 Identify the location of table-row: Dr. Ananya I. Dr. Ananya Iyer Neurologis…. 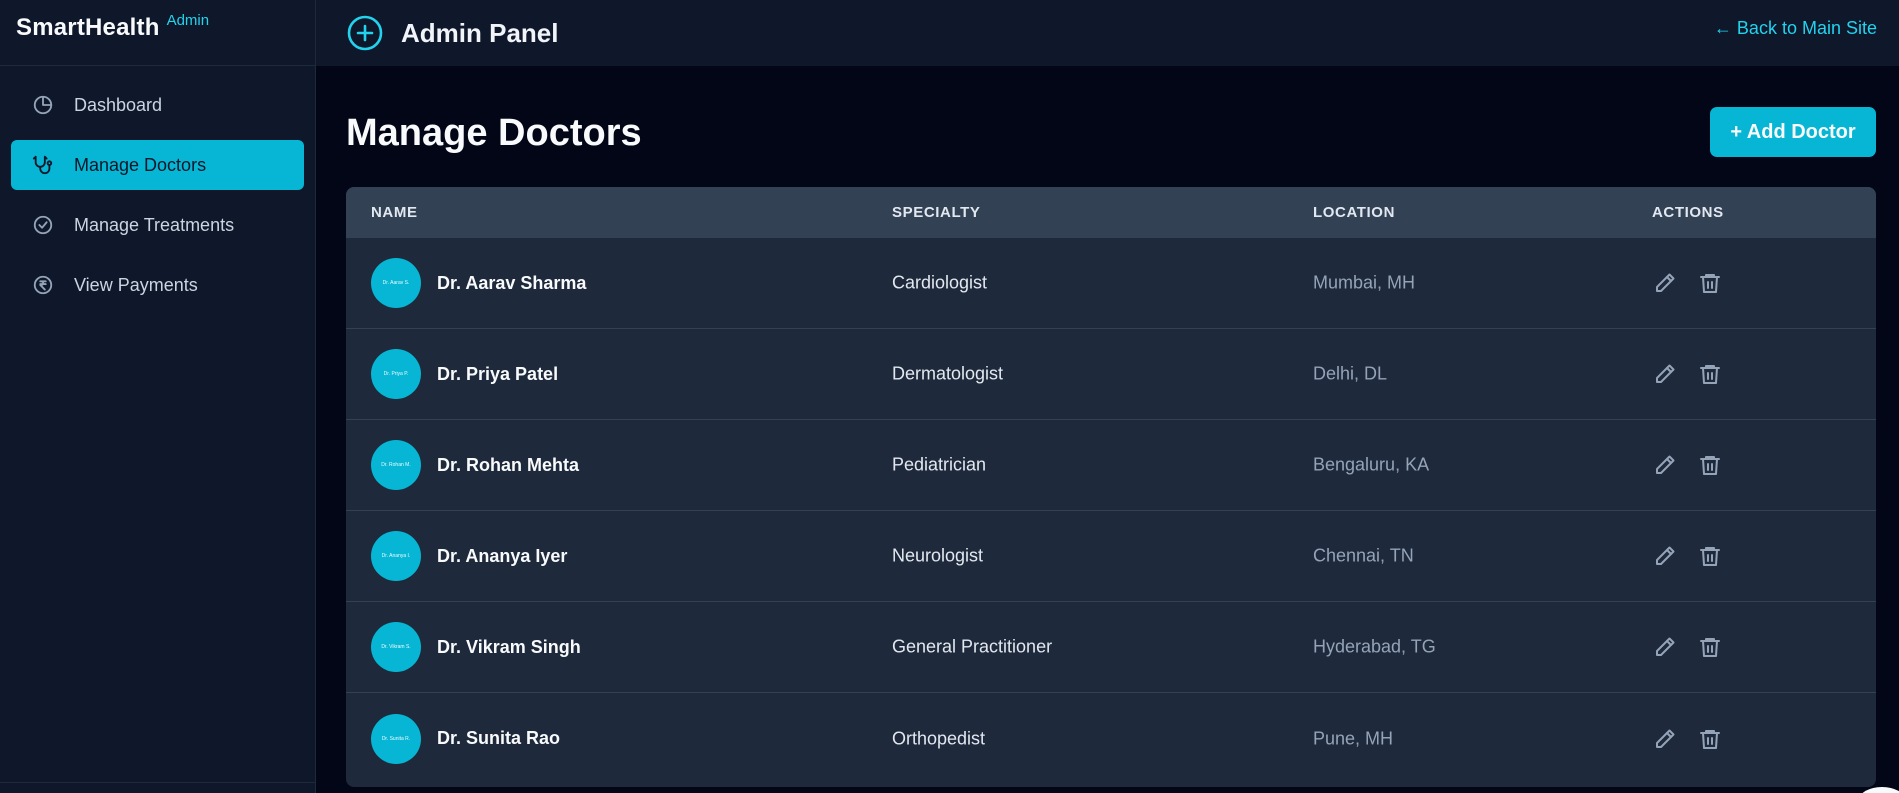
(1111, 556).